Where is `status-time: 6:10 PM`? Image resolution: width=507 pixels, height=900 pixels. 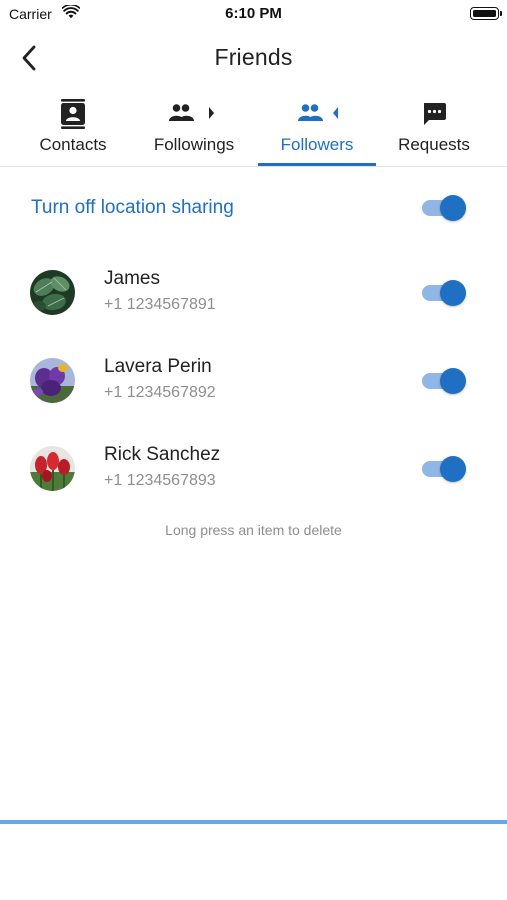 status-time: 6:10 PM is located at coordinates (253, 13).